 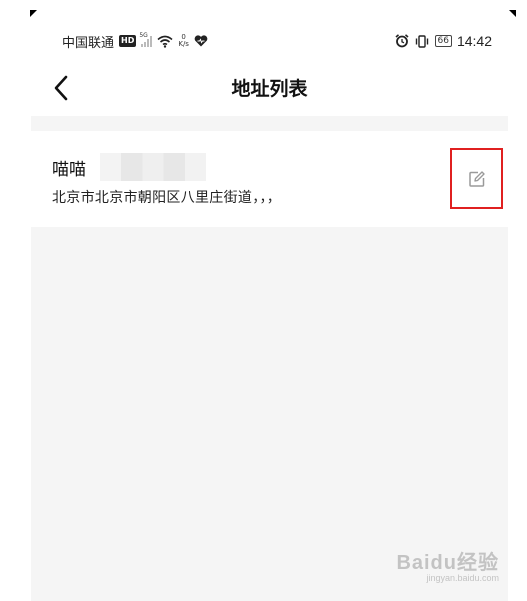 I want to click on alarm-icon, so click(x=401, y=41).